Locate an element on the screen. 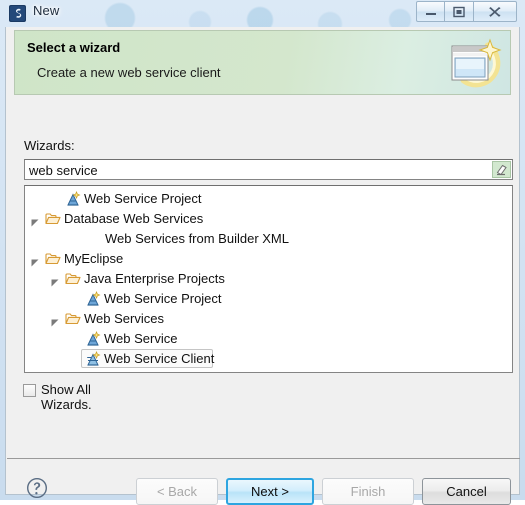 The image size is (525, 505). next-button: Next > is located at coordinates (270, 491).